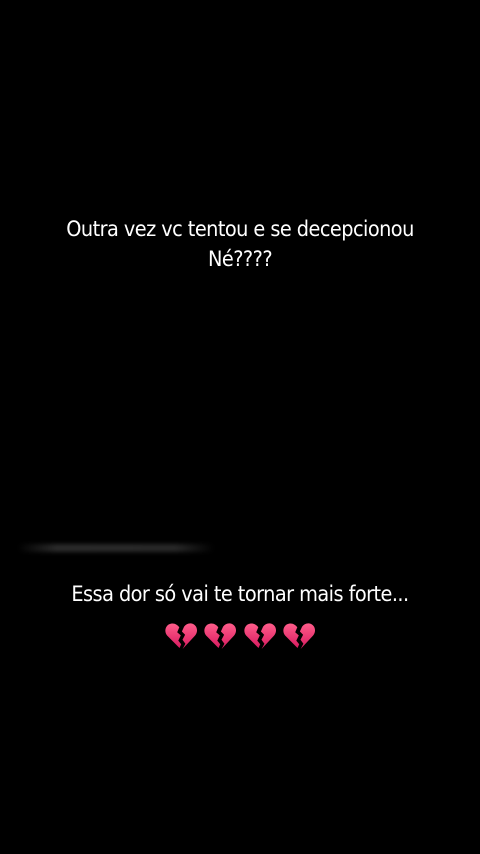 The width and height of the screenshot is (480, 854). I want to click on faint-shadow-bar, so click(116, 548).